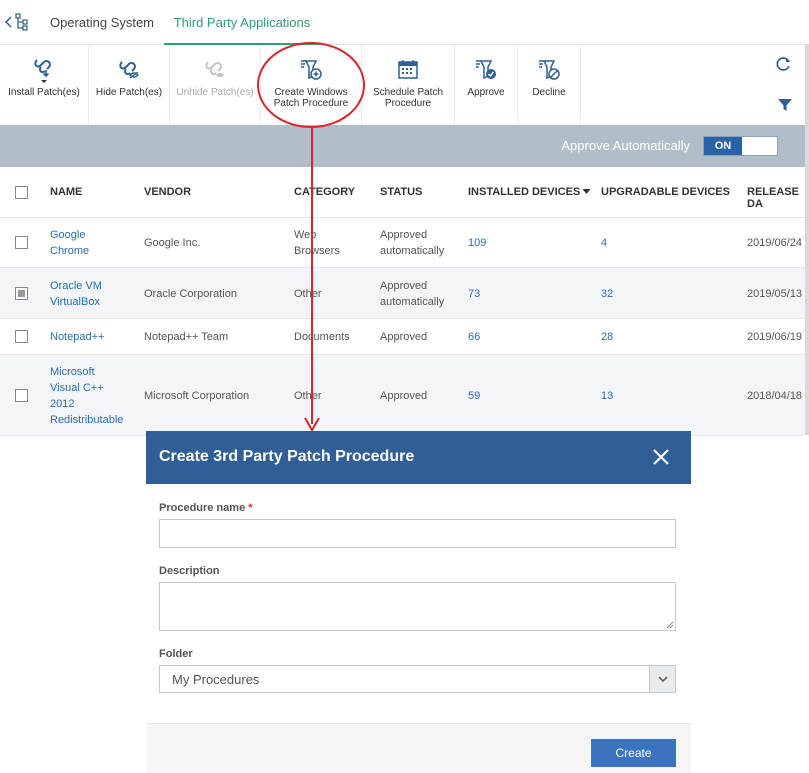  I want to click on column-name: NAME, so click(66, 192).